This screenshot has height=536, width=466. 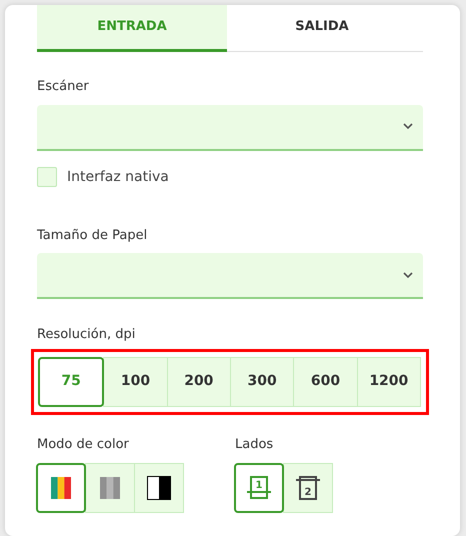 I want to click on checkbox, so click(x=47, y=177).